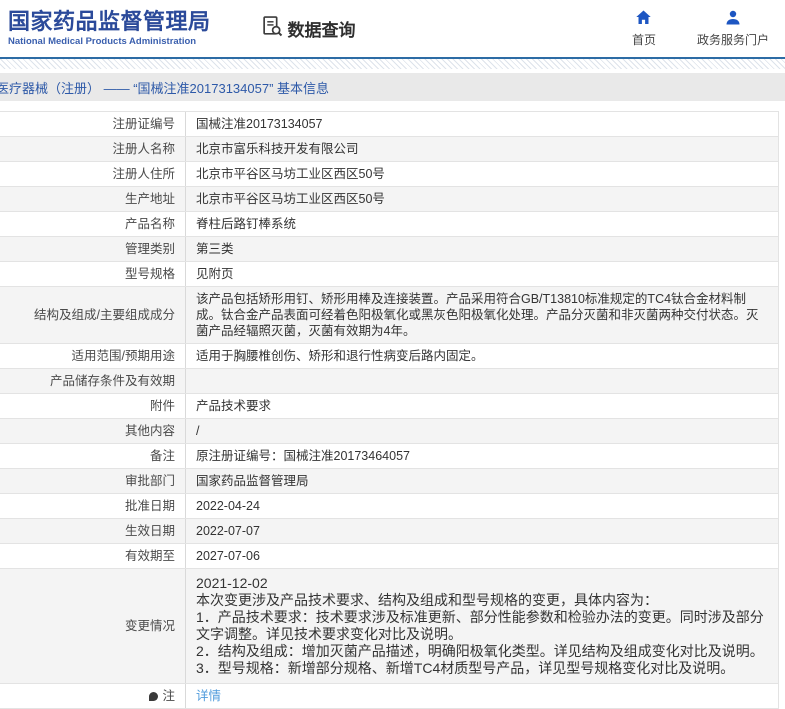  I want to click on row-label: 生产地址, so click(93, 199).